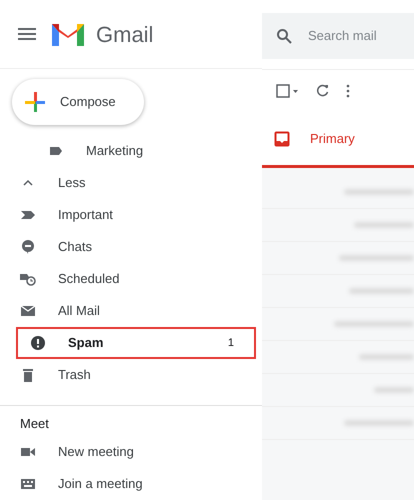  I want to click on meet-item: New meeting, so click(131, 452).